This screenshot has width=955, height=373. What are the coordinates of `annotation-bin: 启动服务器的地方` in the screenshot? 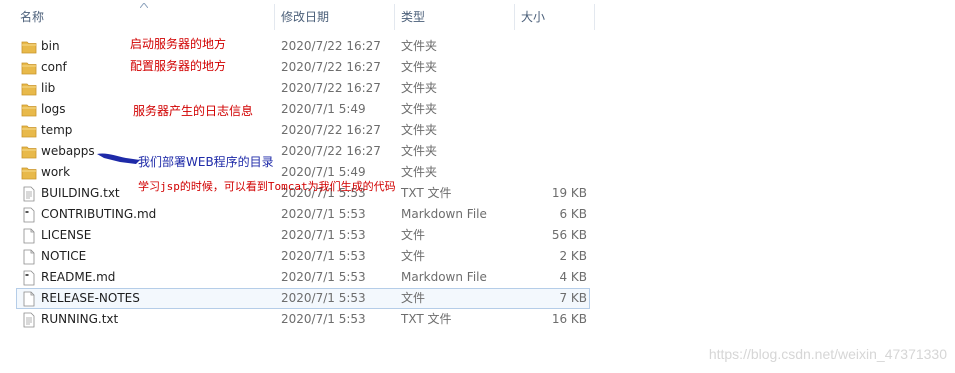 It's located at (178, 44).